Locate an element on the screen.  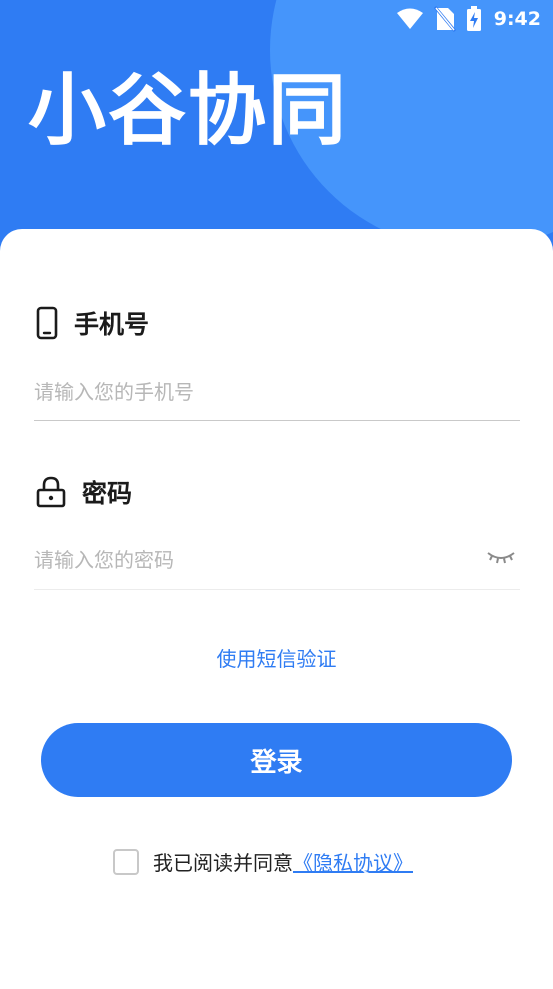
agreement-text: 我已阅读并同意《隐私协议》 is located at coordinates (283, 861).